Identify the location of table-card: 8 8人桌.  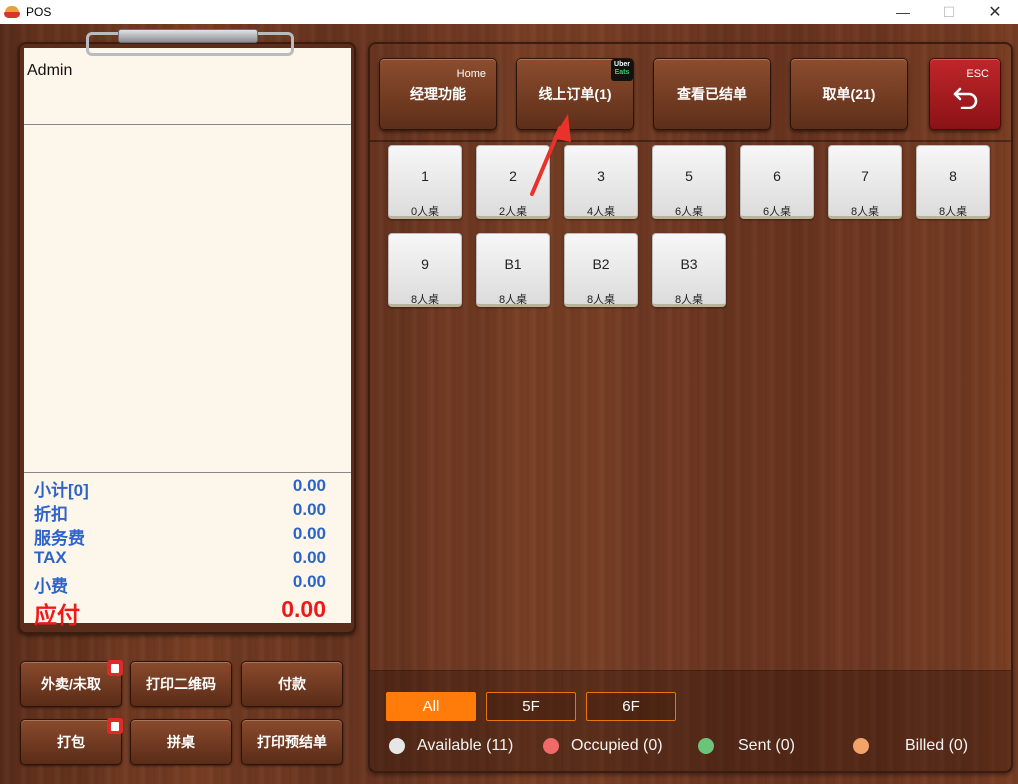
(953, 182).